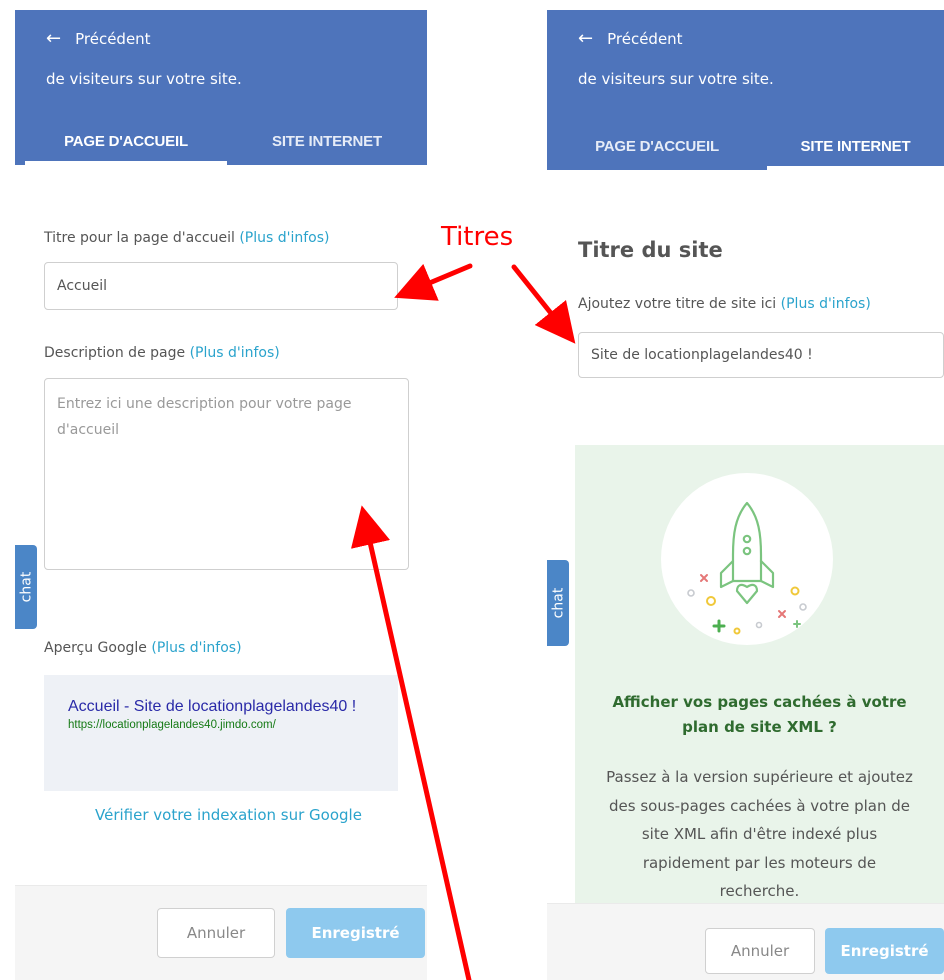  What do you see at coordinates (433, 282) in the screenshot?
I see `annotation-arrow-page-title` at bounding box center [433, 282].